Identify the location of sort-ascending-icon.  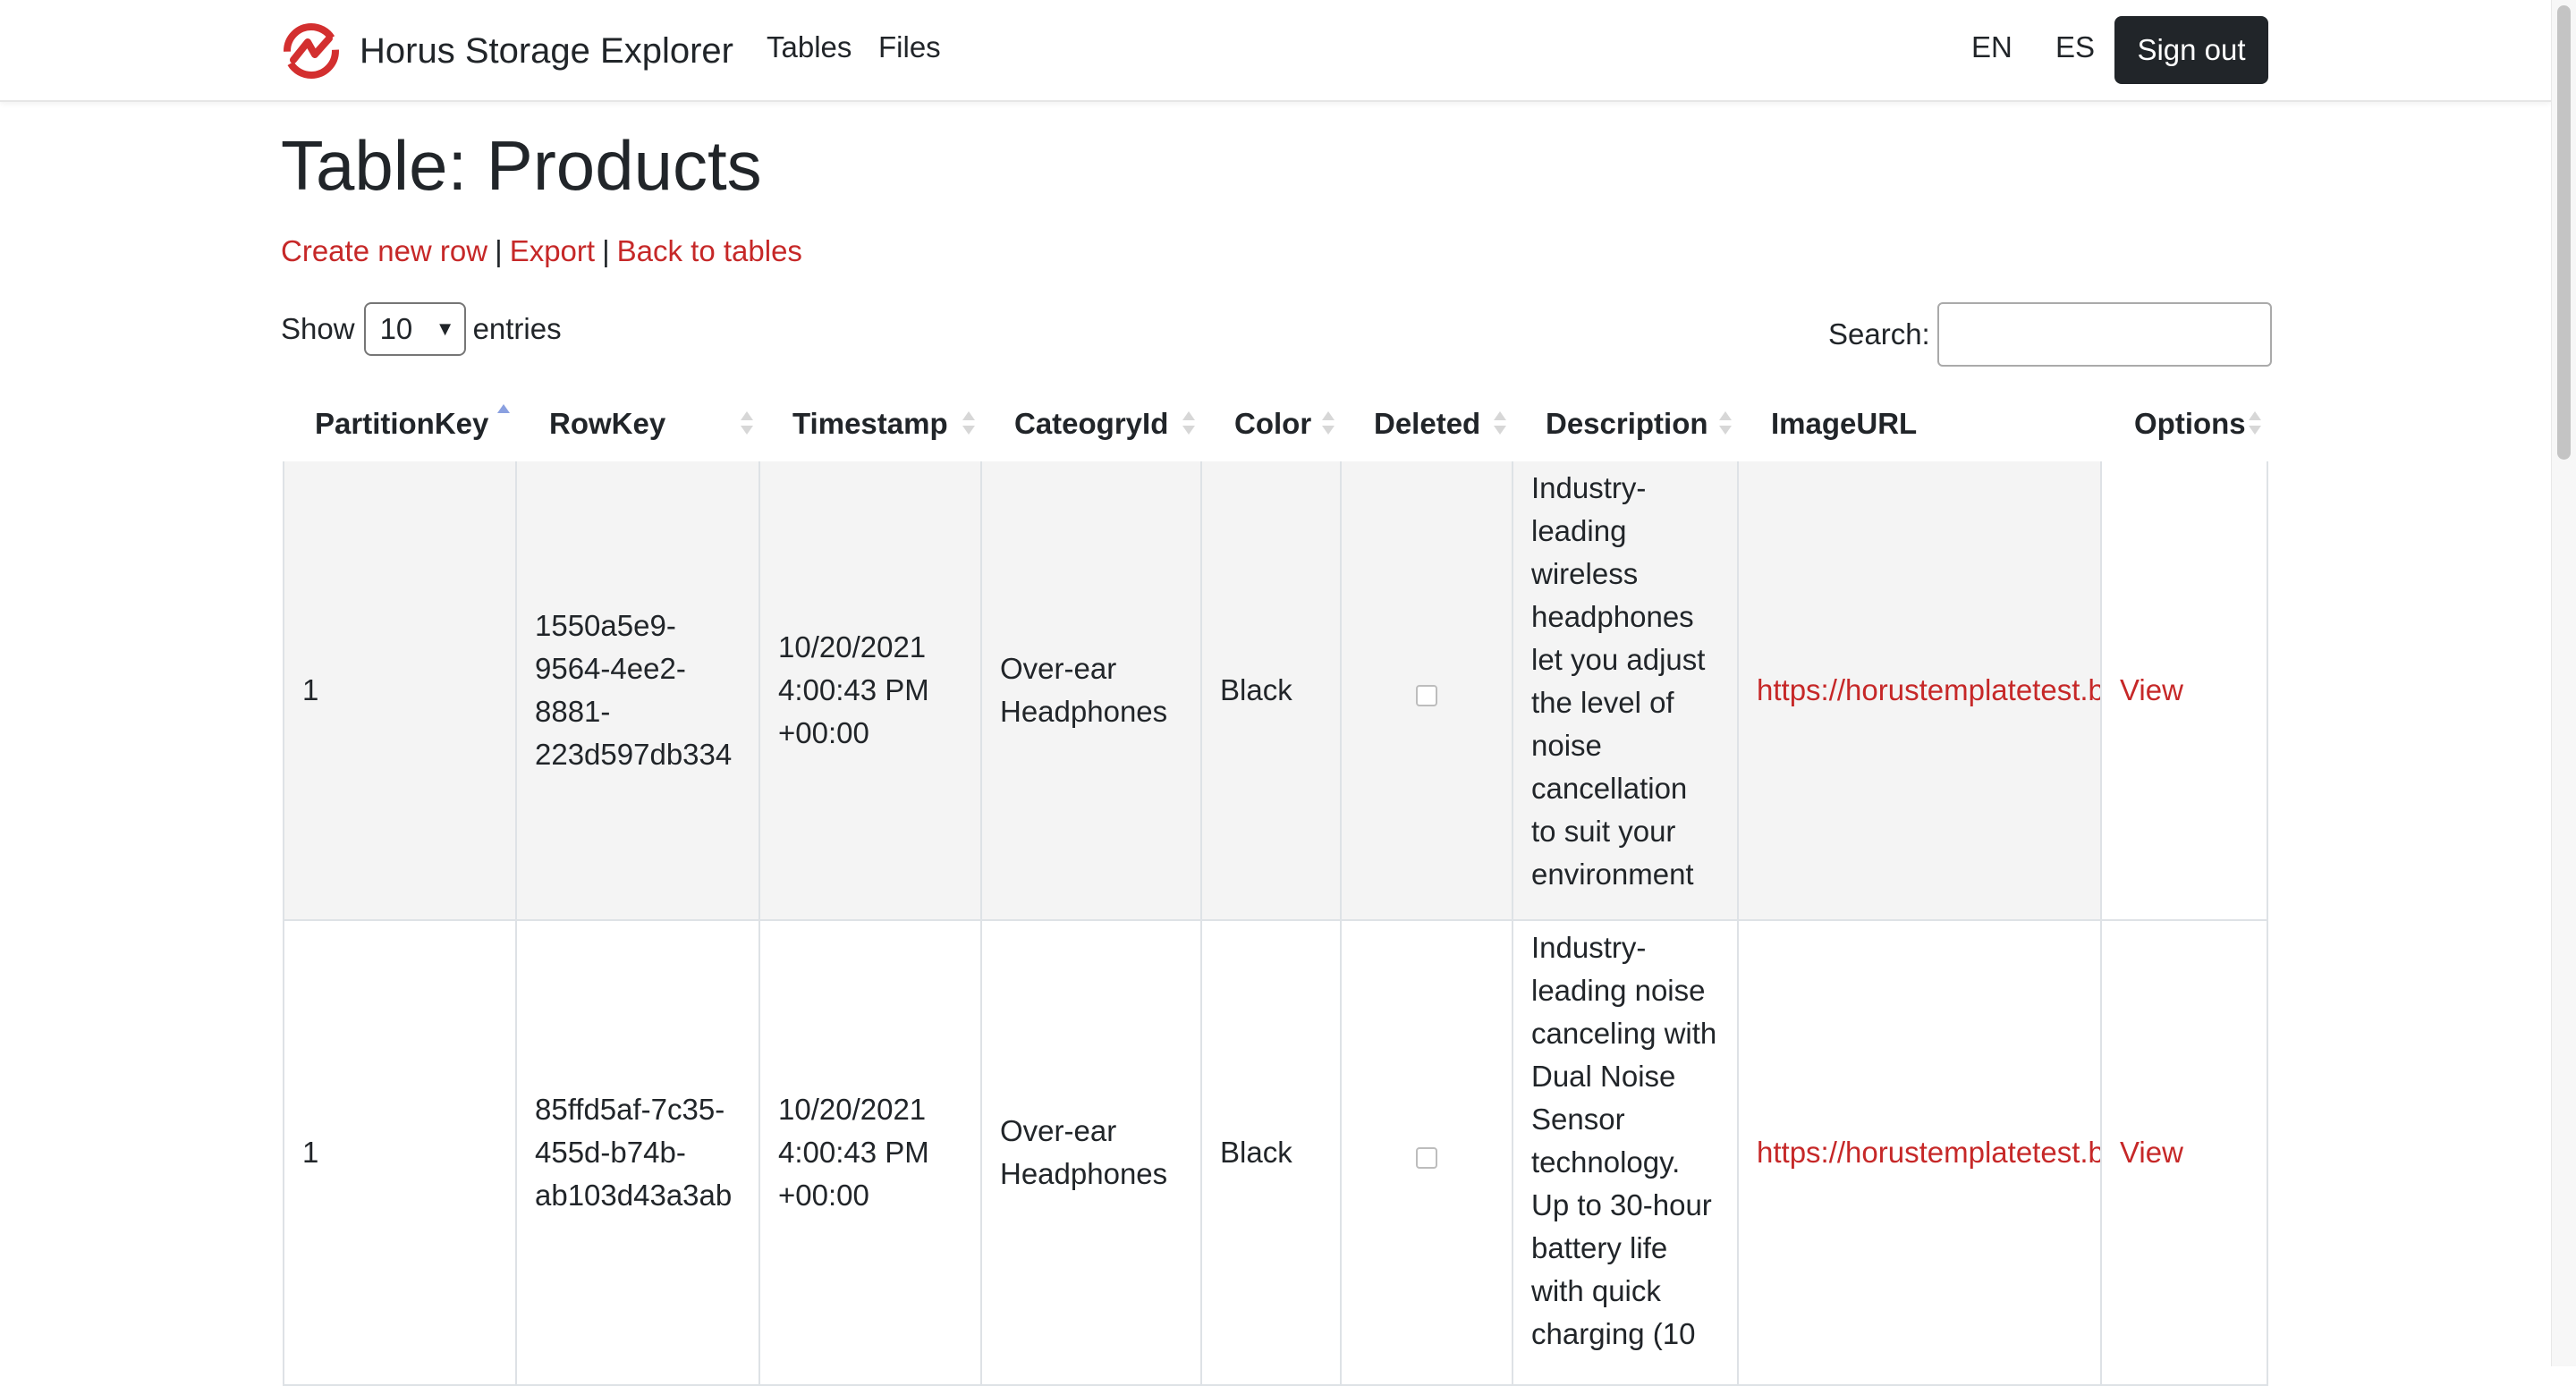
(503, 420).